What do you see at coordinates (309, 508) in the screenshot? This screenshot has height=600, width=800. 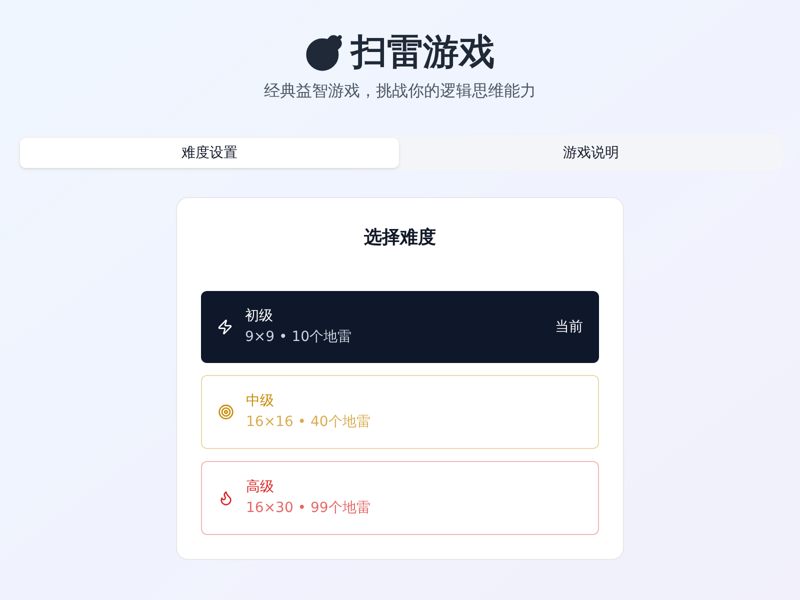 I see `difficulty-detail: 16×30 • 99个地雷` at bounding box center [309, 508].